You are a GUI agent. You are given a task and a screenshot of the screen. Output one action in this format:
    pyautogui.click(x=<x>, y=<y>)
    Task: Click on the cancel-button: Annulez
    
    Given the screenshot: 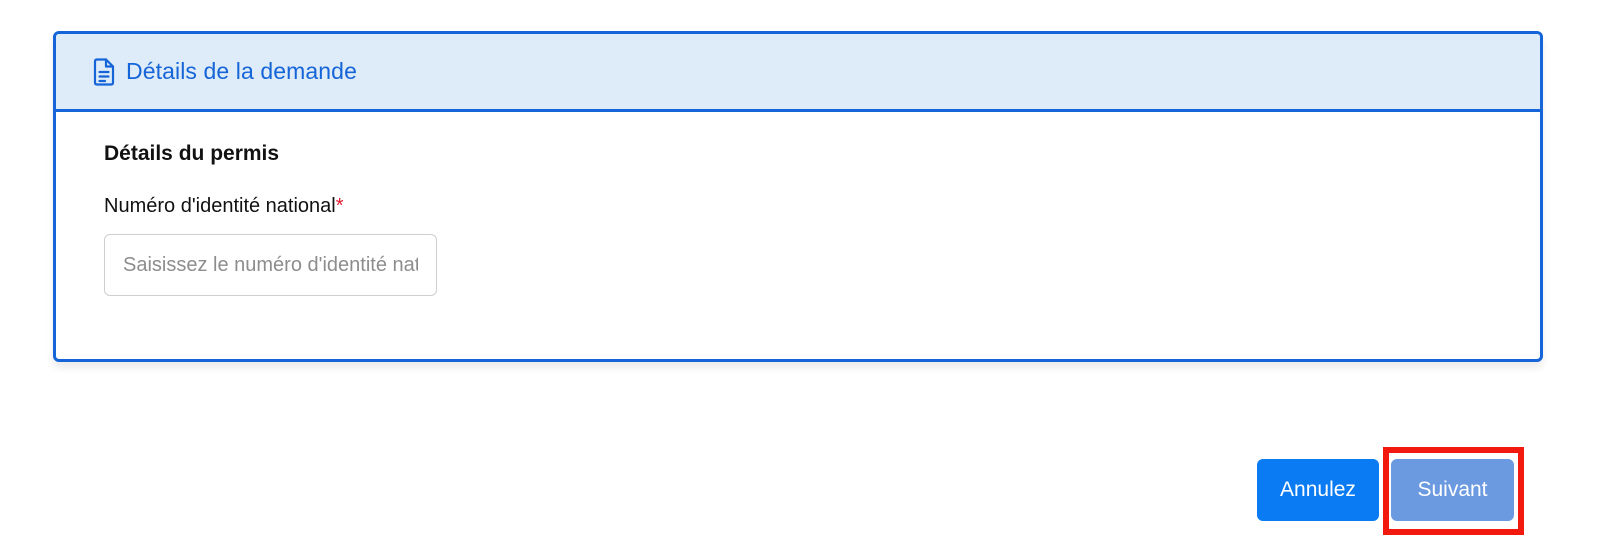 What is the action you would take?
    pyautogui.click(x=1318, y=490)
    